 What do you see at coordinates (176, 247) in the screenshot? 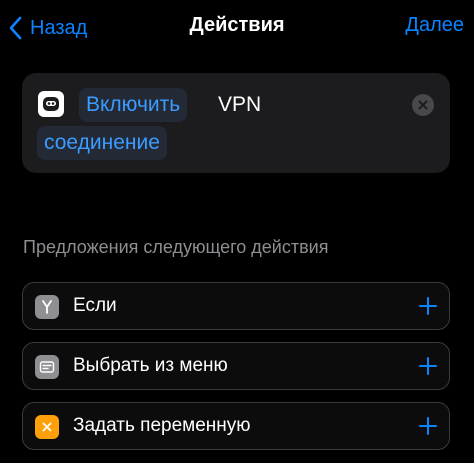
I see `suggestions-header: Предложения следующего действия` at bounding box center [176, 247].